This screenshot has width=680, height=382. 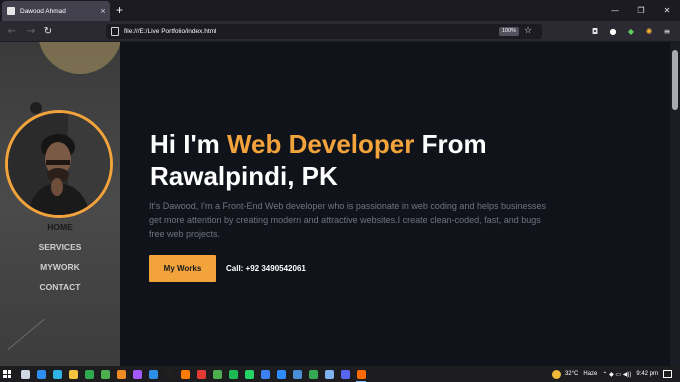 I want to click on clock-text: 9:42 pm, so click(x=647, y=374).